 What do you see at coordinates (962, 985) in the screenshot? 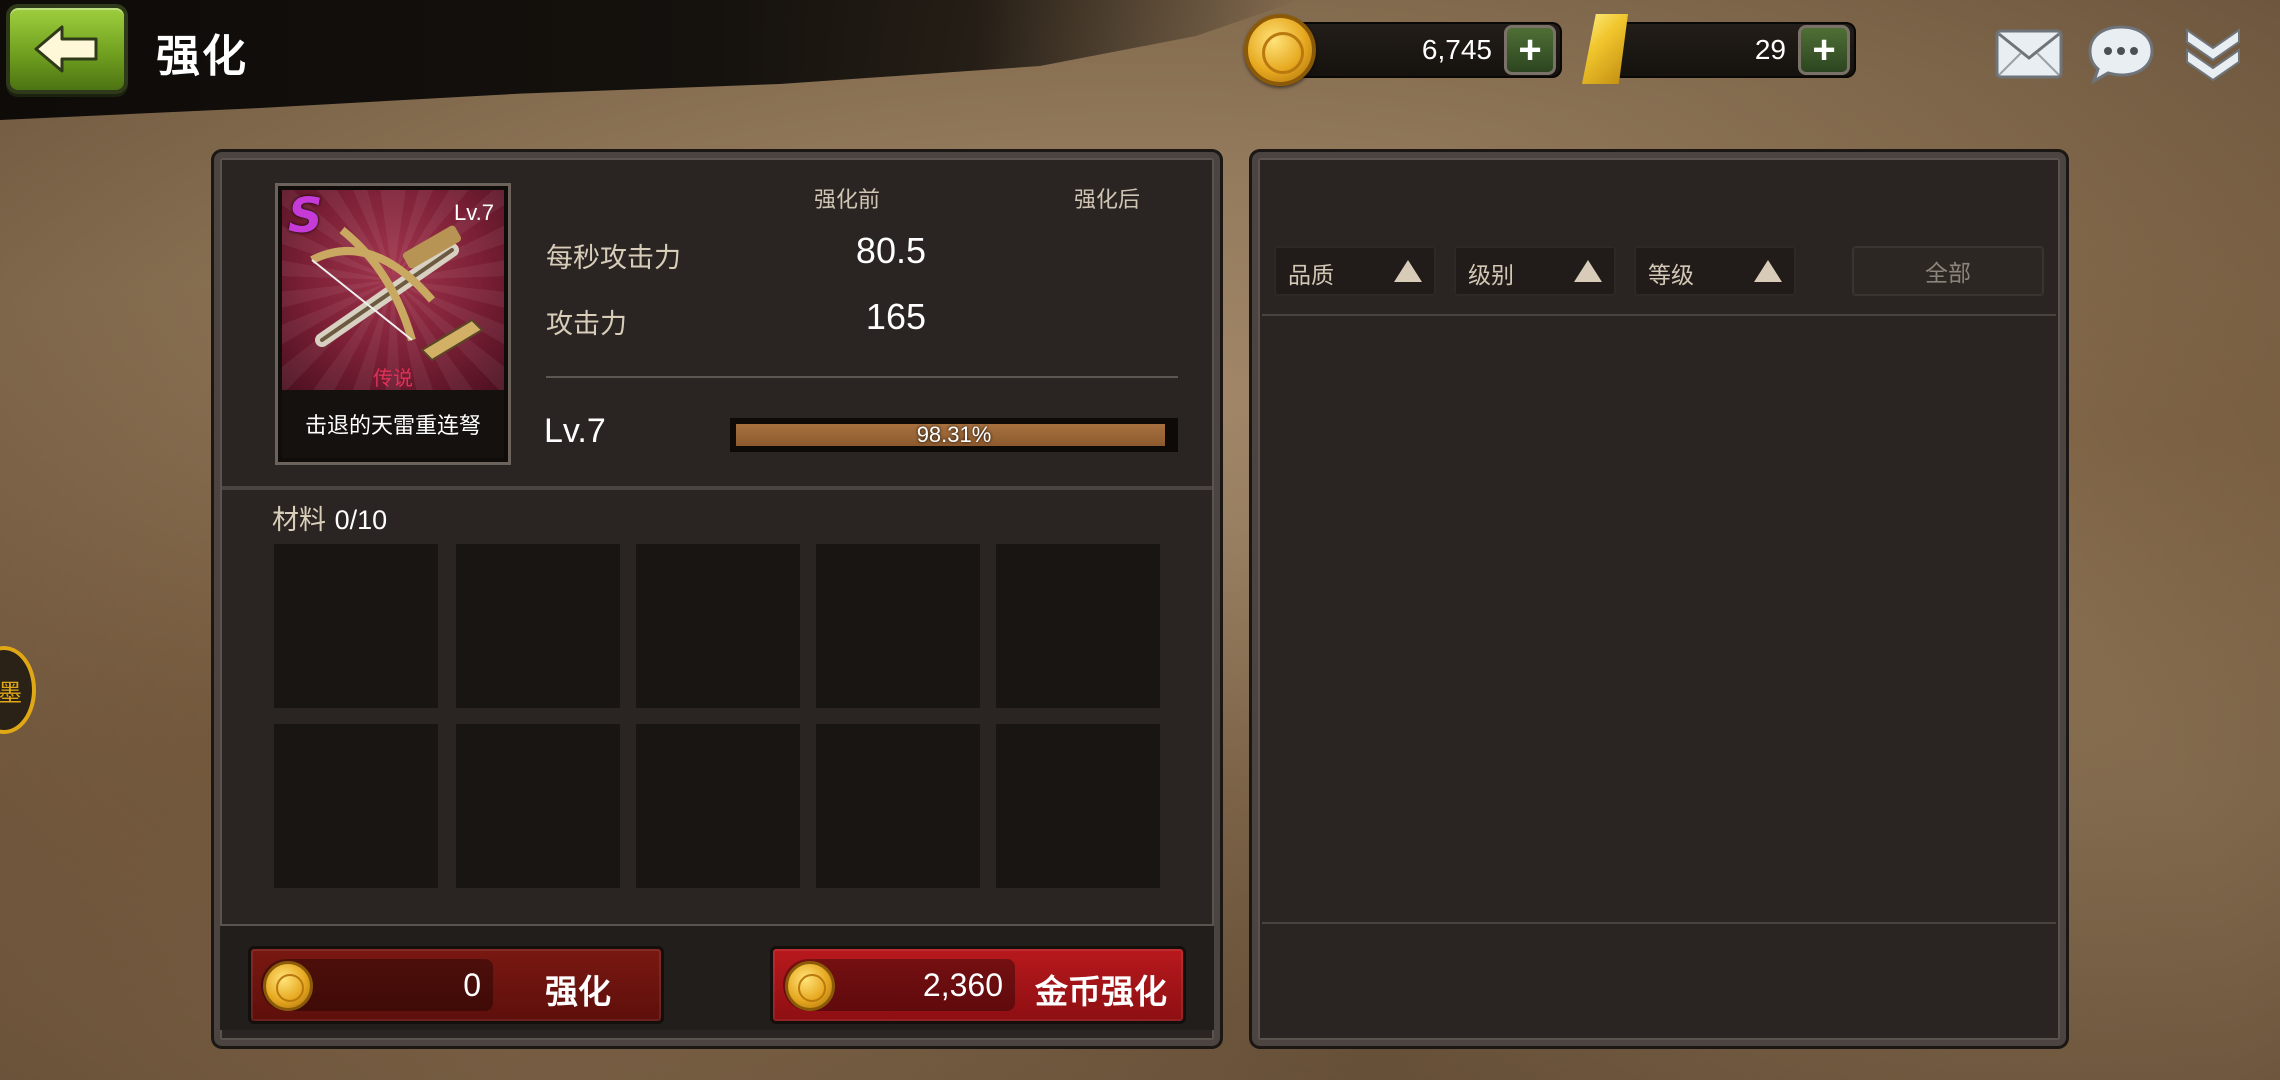
I see `gold-enhance-cost: 2,360` at bounding box center [962, 985].